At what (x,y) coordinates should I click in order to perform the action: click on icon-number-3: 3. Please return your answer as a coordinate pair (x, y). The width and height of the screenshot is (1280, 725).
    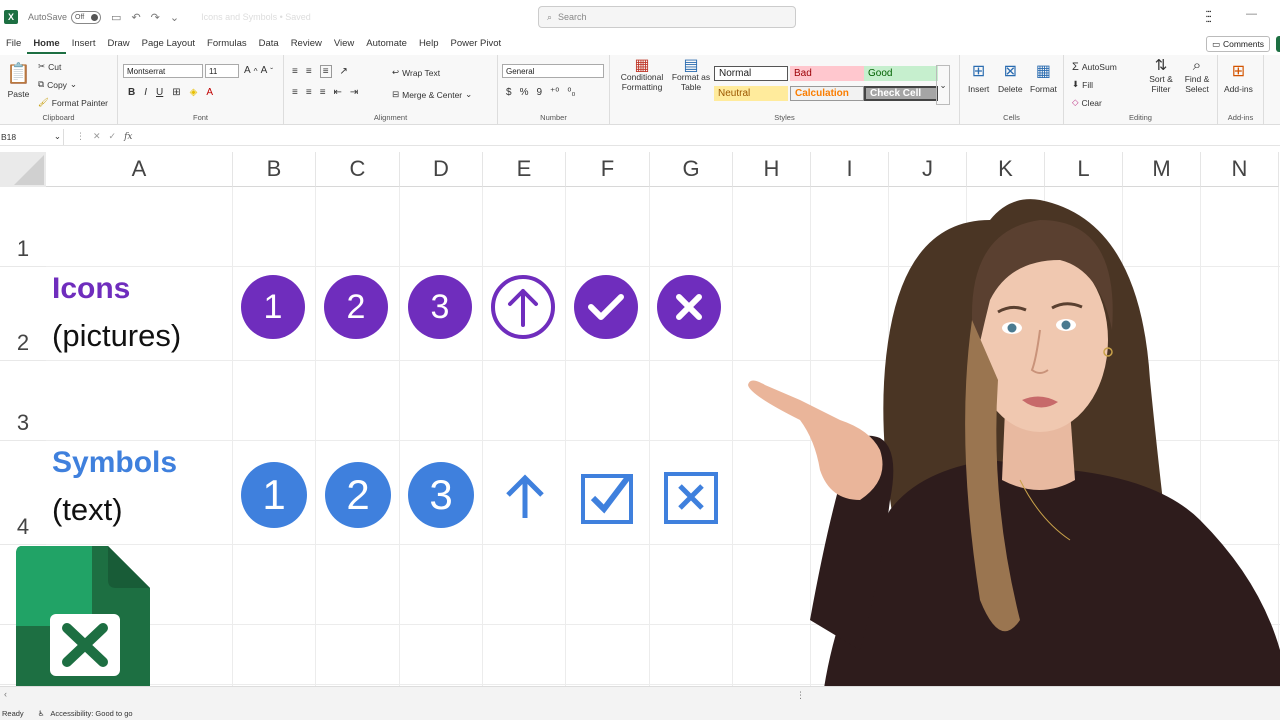
    Looking at the image, I should click on (440, 307).